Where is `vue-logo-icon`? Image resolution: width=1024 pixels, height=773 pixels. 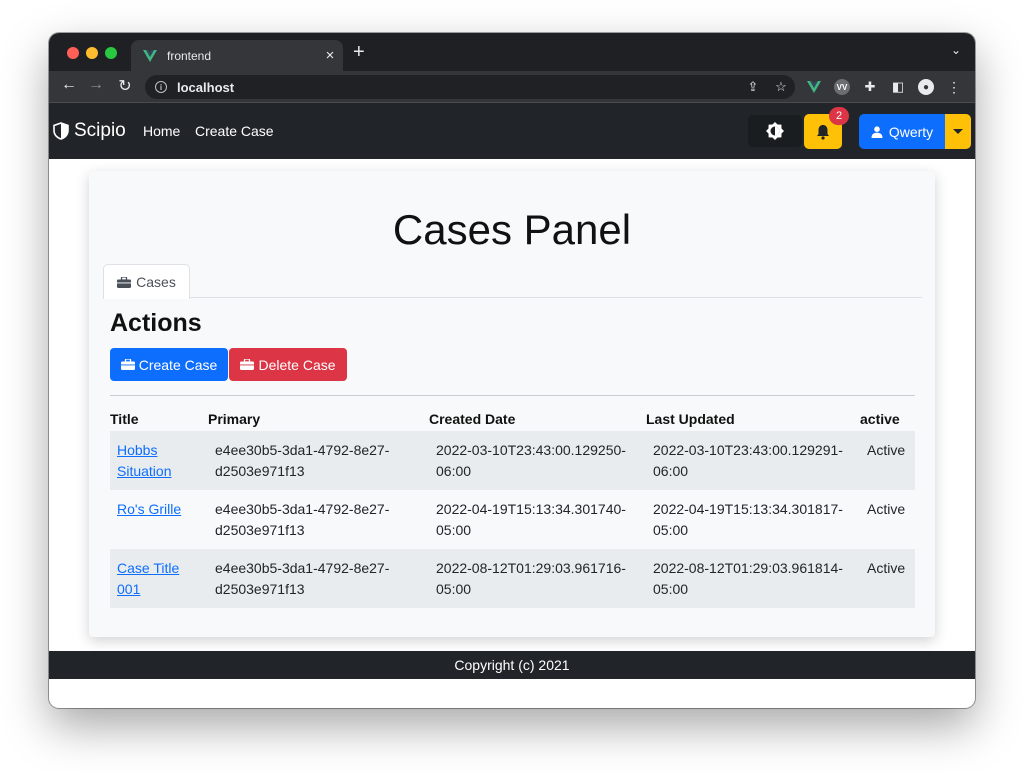 vue-logo-icon is located at coordinates (150, 55).